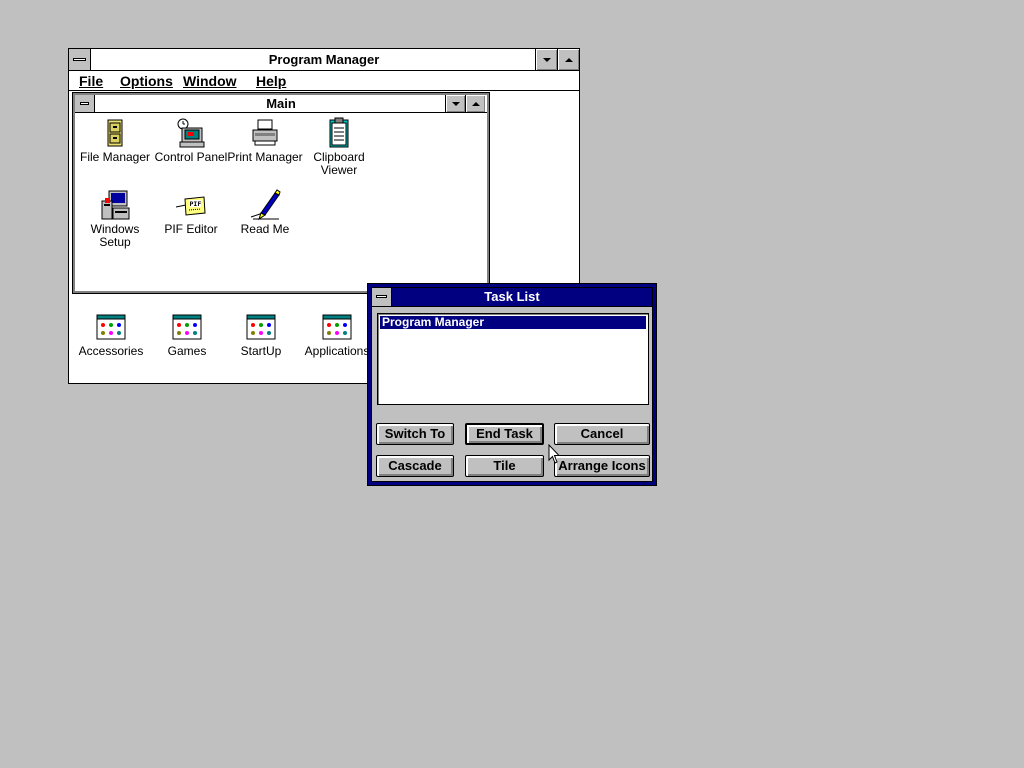 This screenshot has height=768, width=1024. What do you see at coordinates (554, 454) in the screenshot?
I see `mouse-cursor-icon` at bounding box center [554, 454].